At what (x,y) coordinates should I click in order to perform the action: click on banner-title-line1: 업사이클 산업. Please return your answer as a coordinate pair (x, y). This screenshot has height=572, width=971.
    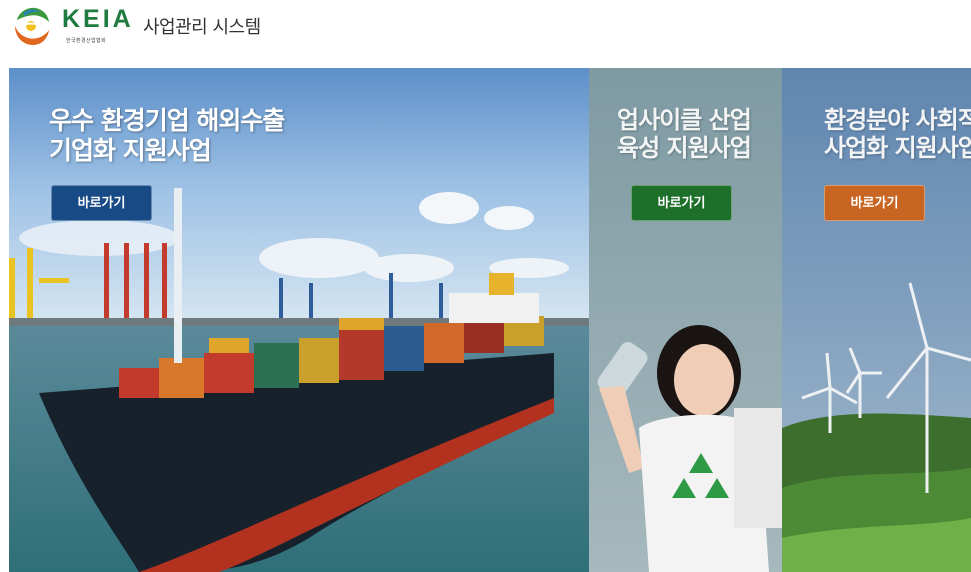
    Looking at the image, I should click on (684, 120).